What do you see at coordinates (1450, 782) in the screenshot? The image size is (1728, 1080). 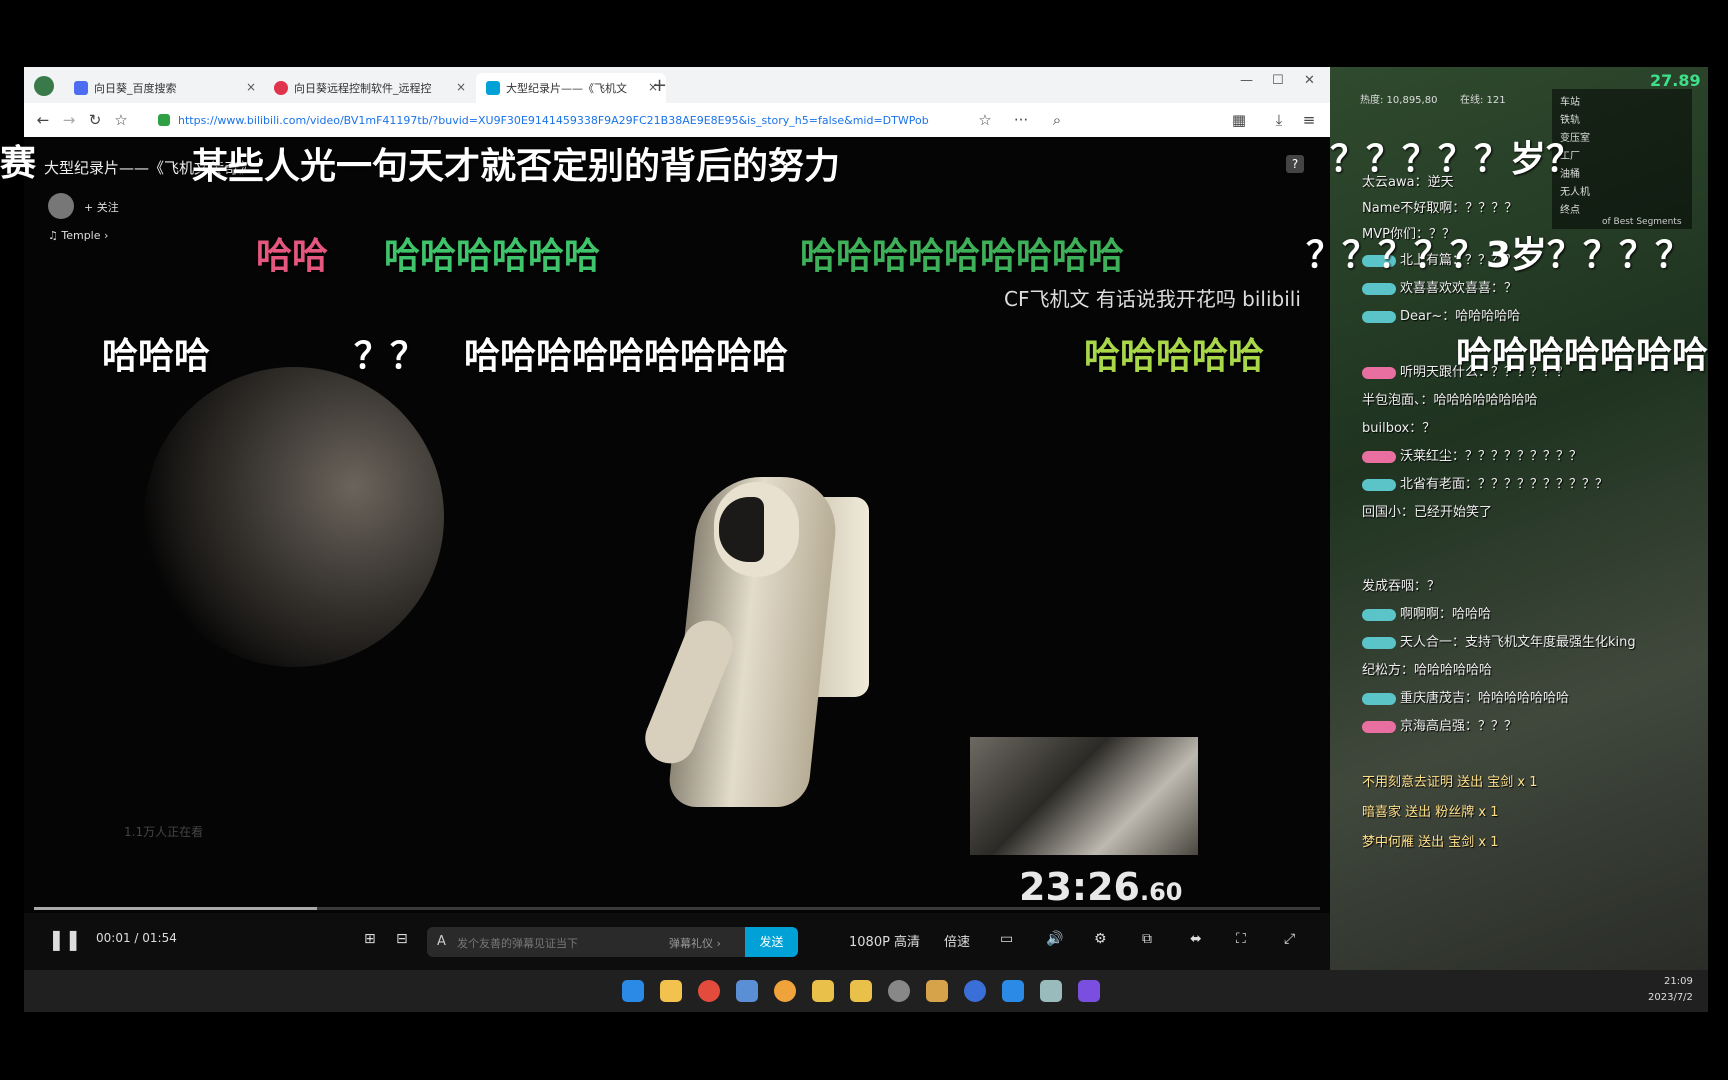 I see `gift-message: 不用刻意去证明 送出 宝剑 x 1` at bounding box center [1450, 782].